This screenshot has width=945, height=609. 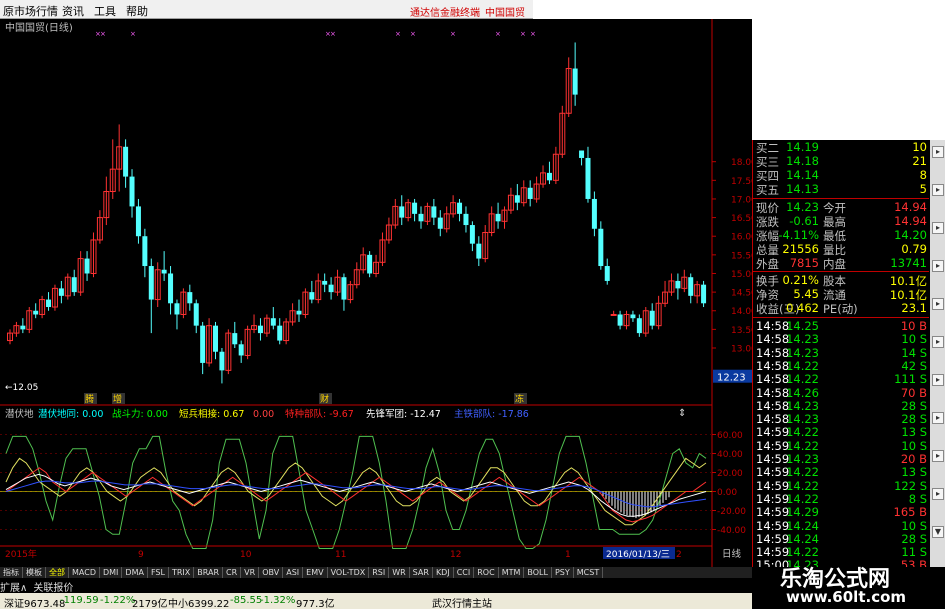 I want to click on stat2-row-cell: 0.462, so click(x=802, y=308).